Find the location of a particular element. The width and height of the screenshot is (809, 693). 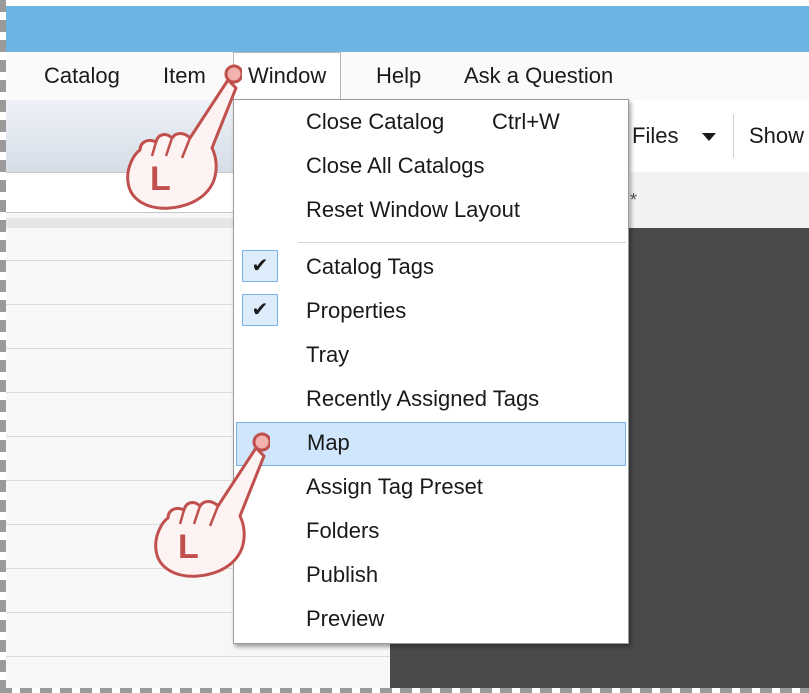

menu-option-close-all-catalogs: Close All Catalogs is located at coordinates (431, 167).